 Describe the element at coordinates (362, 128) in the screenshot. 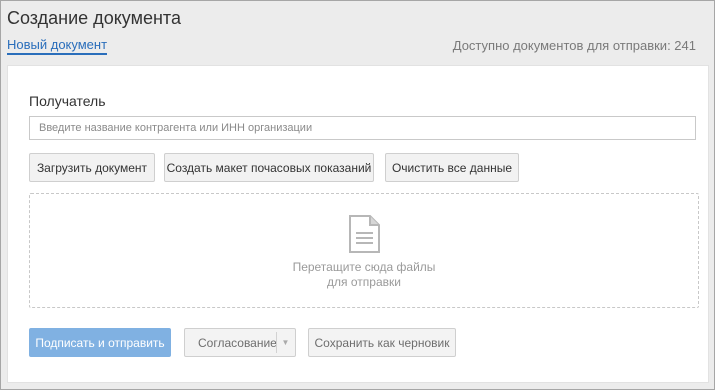

I see `recipient-input` at that location.